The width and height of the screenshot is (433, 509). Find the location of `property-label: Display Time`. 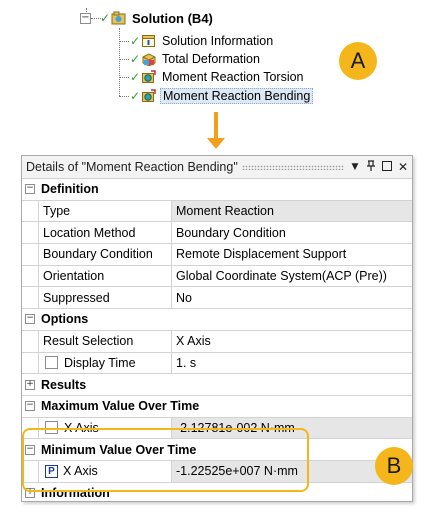

property-label: Display Time is located at coordinates (105, 363).